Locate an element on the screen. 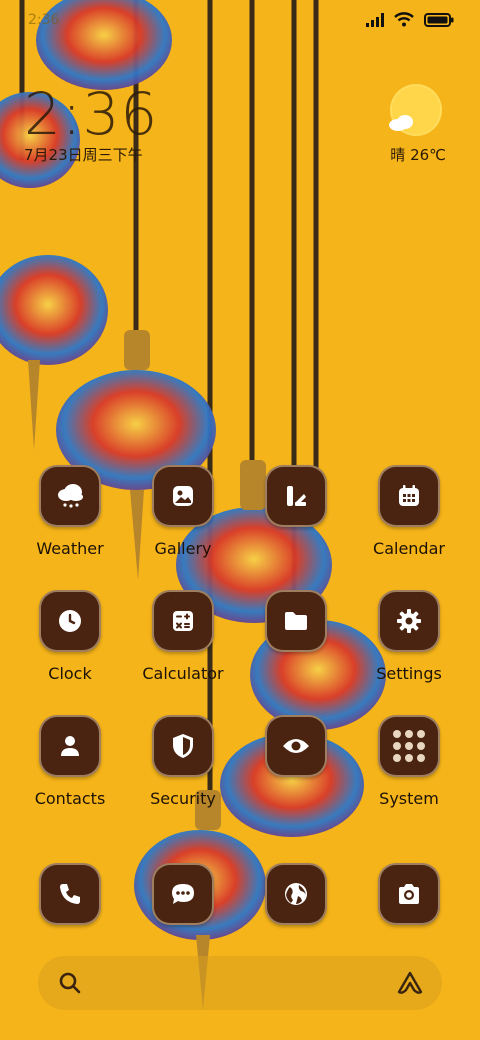 The width and height of the screenshot is (480, 1040). dock-messages is located at coordinates (183, 894).